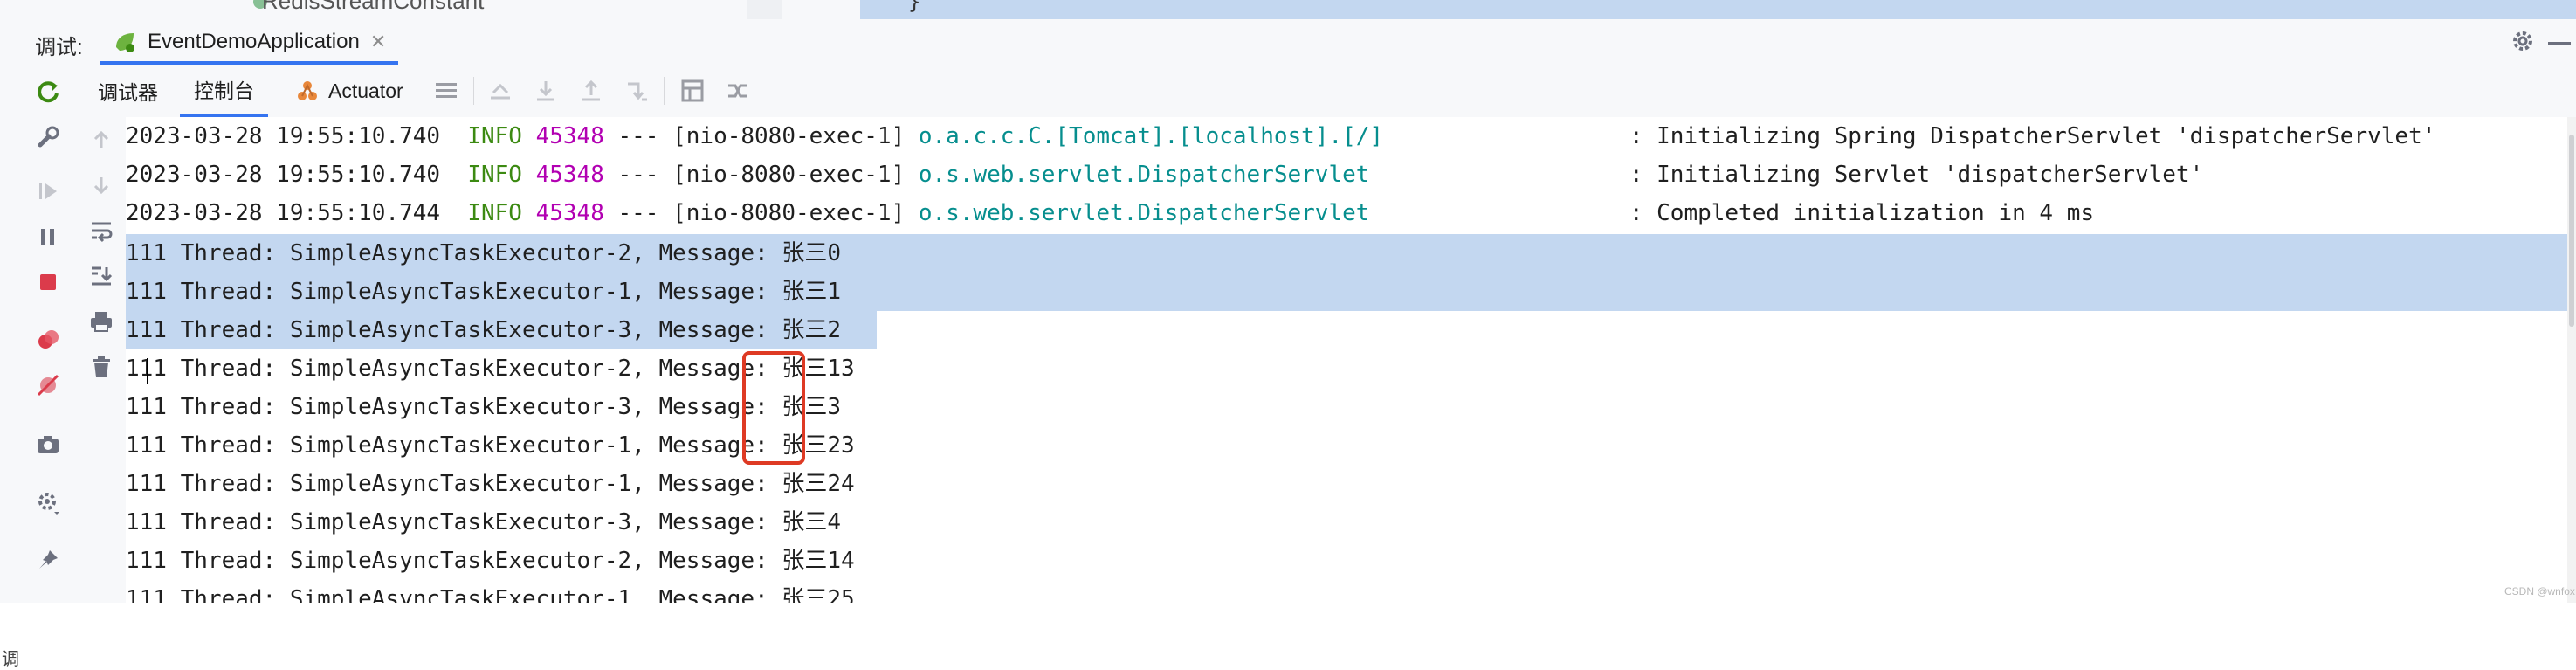 This screenshot has height=670, width=2576. Describe the element at coordinates (48, 282) in the screenshot. I see `stop-icon` at that location.